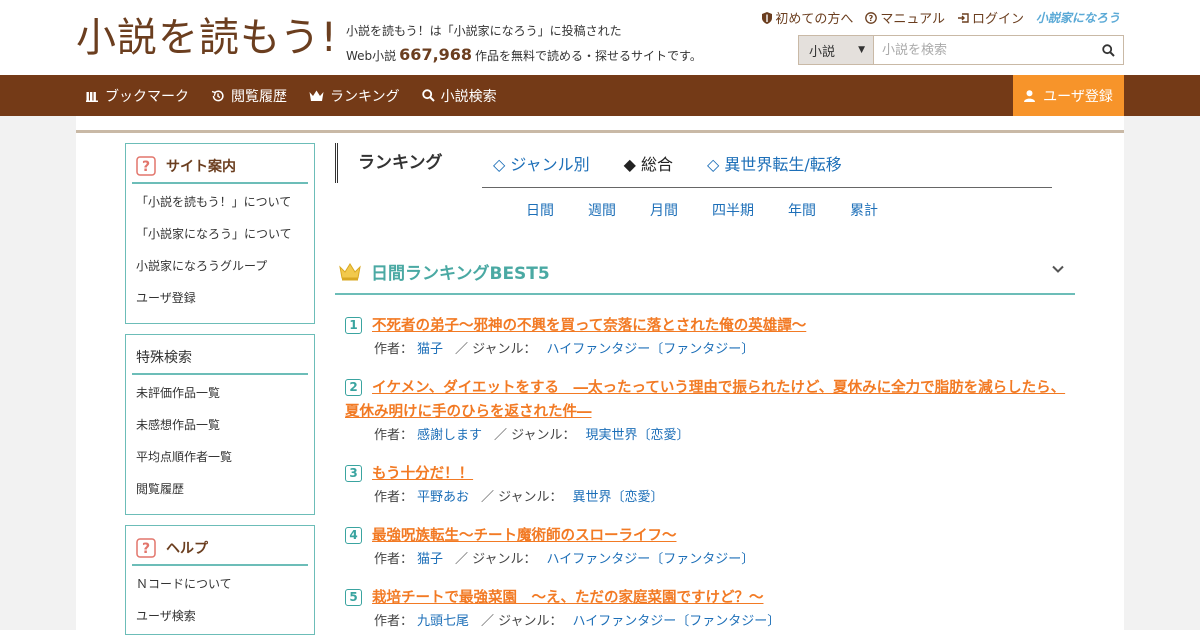 The height and width of the screenshot is (638, 1200). What do you see at coordinates (225, 590) in the screenshot?
I see `sidebar-item-ncode: Ｎコードについて` at bounding box center [225, 590].